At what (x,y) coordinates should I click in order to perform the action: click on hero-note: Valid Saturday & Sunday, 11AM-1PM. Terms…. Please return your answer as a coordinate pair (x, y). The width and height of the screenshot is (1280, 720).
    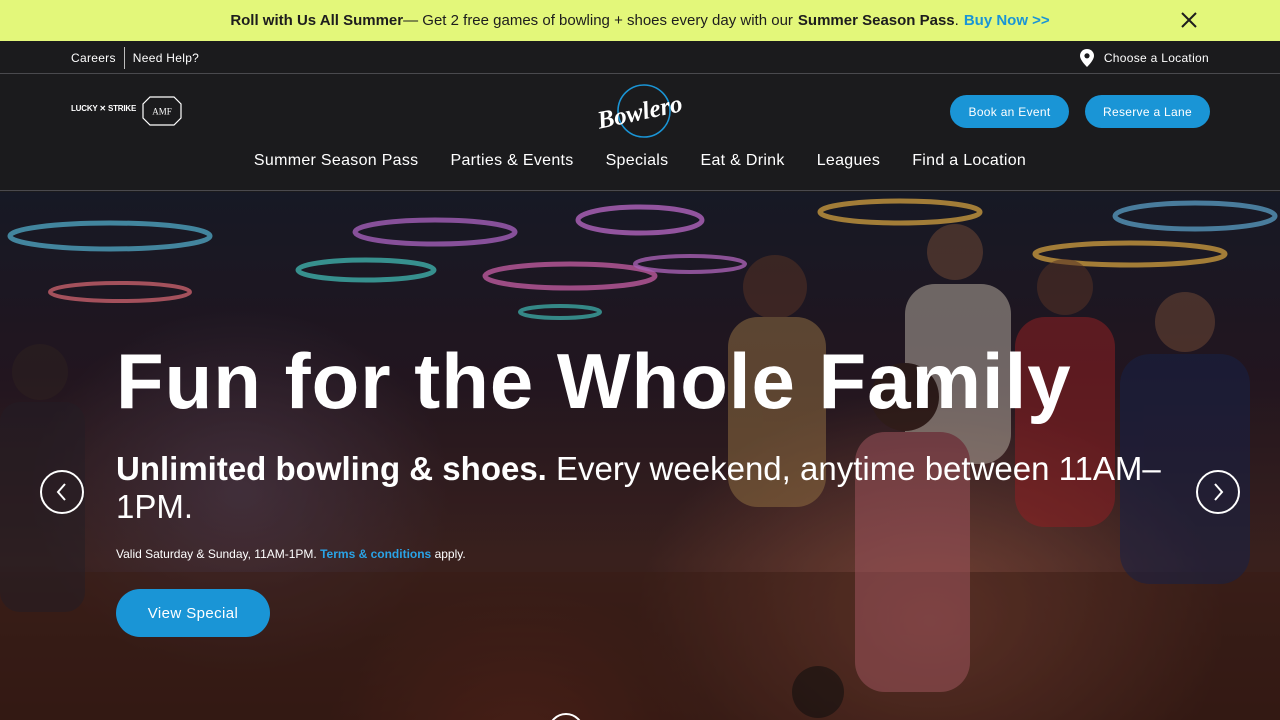
    Looking at the image, I should click on (291, 554).